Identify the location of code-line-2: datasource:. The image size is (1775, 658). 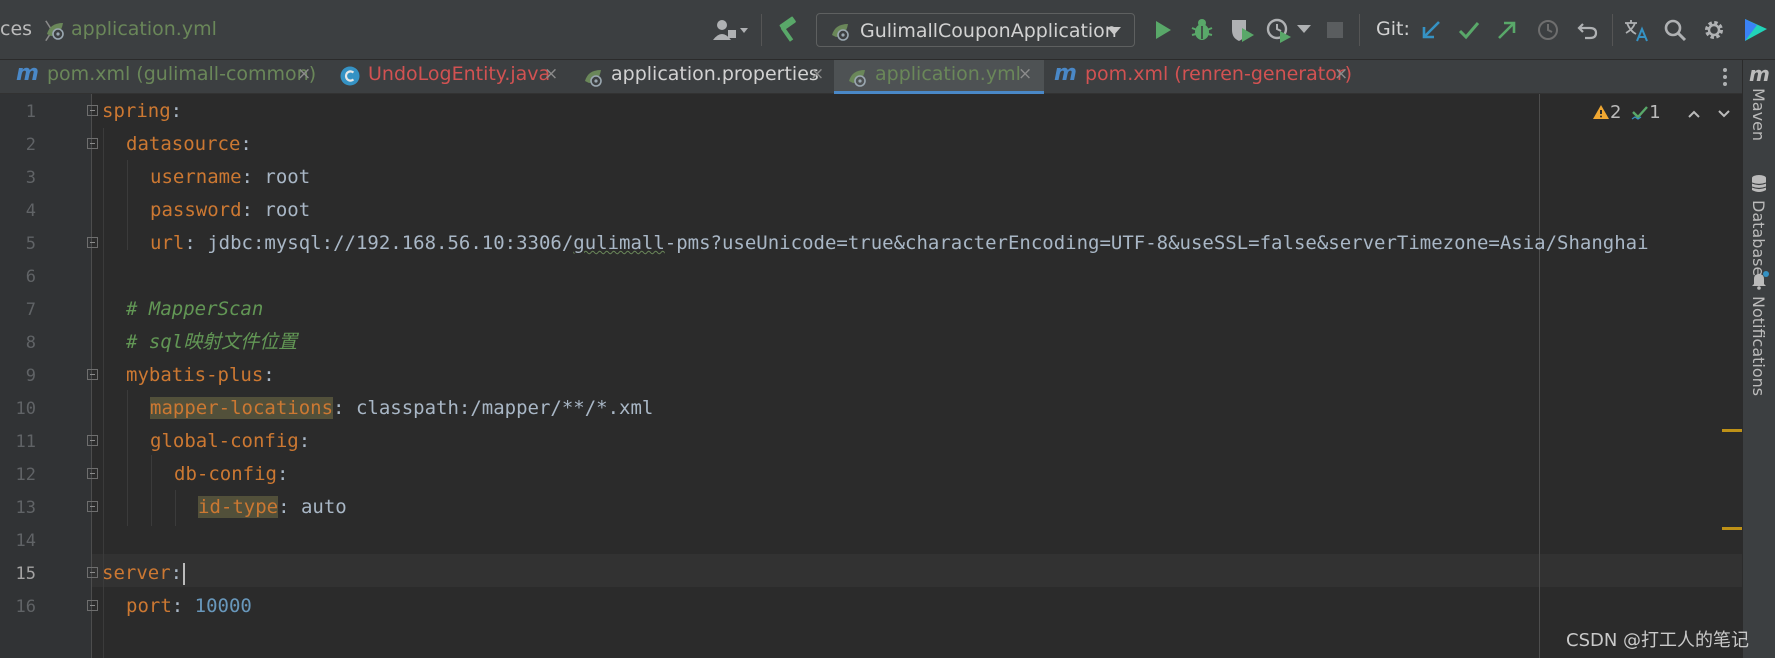
(189, 144).